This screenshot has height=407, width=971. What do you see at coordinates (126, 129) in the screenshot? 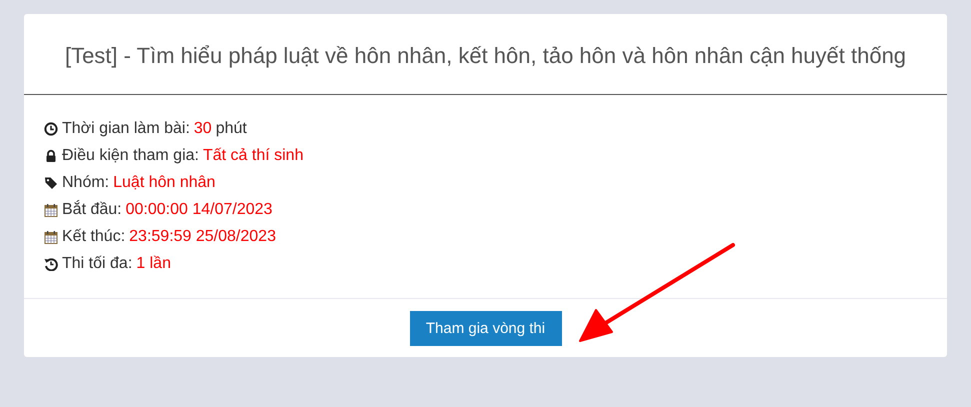
I see `detail-label: Thời gian làm bài:` at bounding box center [126, 129].